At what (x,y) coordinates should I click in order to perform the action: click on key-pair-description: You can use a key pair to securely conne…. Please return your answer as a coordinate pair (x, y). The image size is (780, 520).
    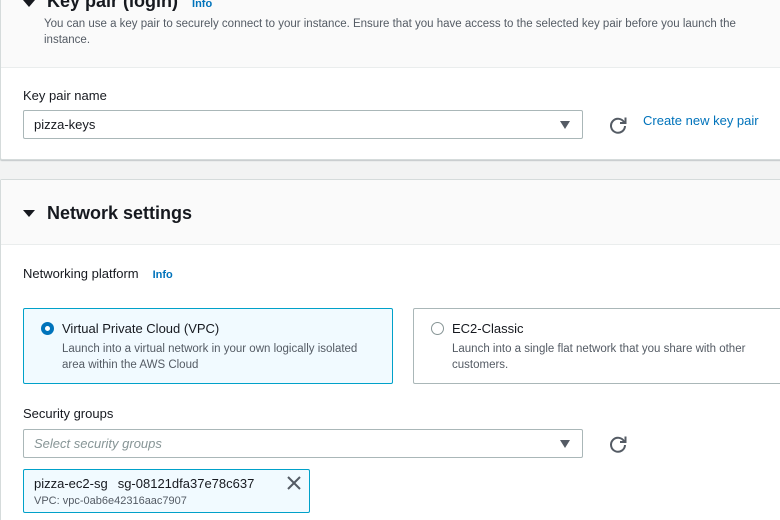
    Looking at the image, I should click on (390, 32).